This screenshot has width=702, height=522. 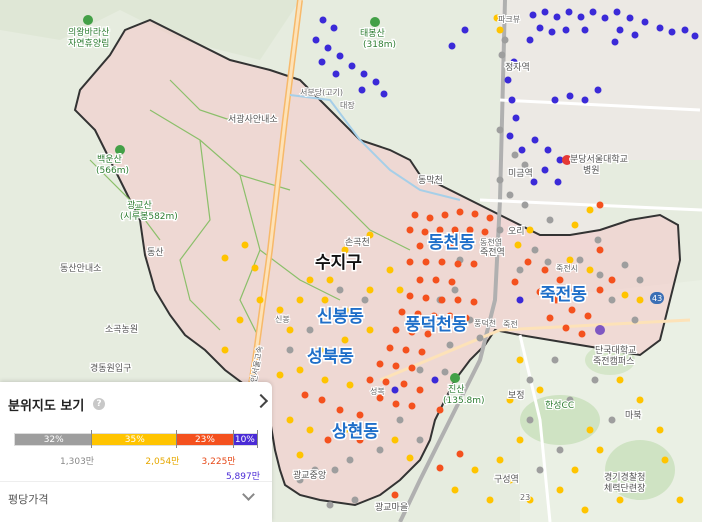 I want to click on place-label: 대장, so click(x=347, y=105).